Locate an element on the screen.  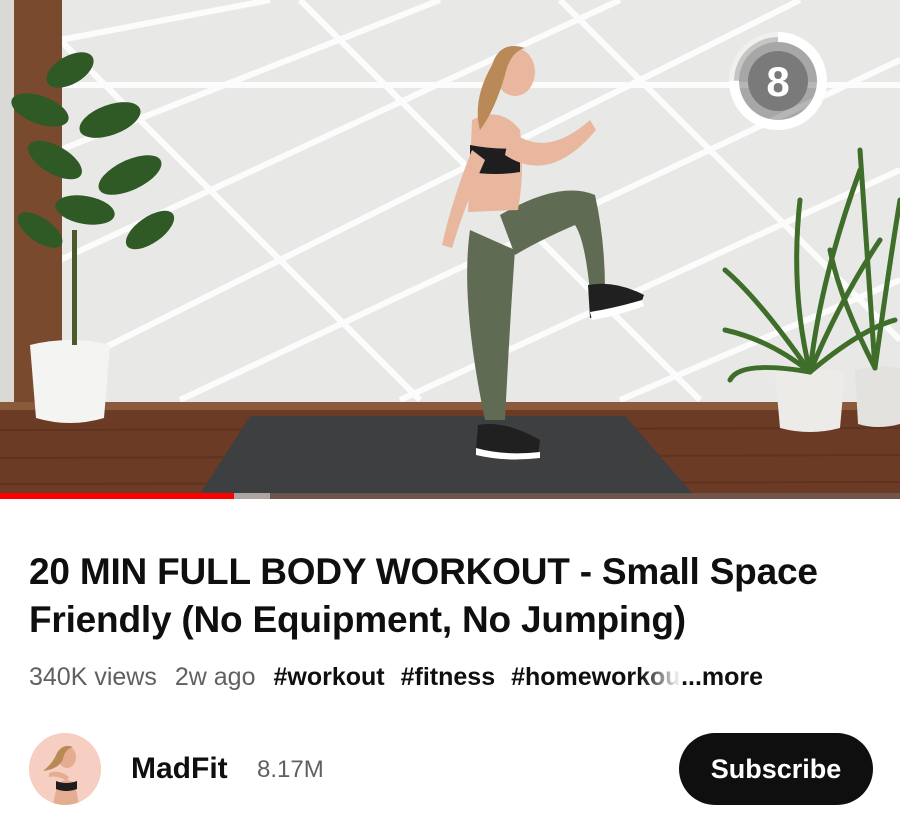
avatar-image is located at coordinates (65, 769).